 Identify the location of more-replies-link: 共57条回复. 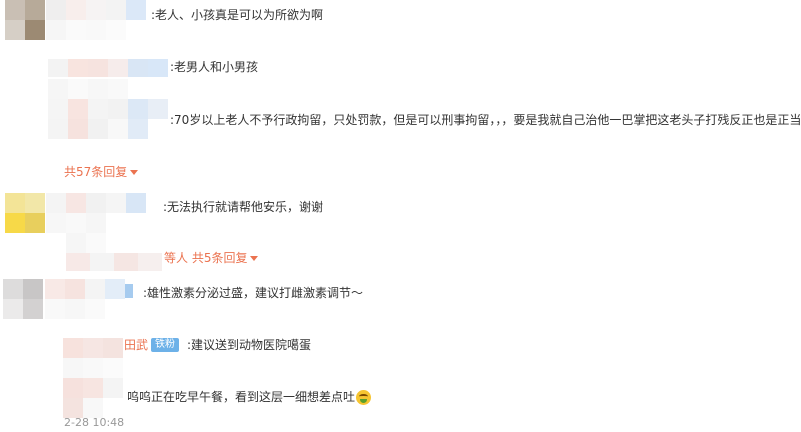
(101, 172).